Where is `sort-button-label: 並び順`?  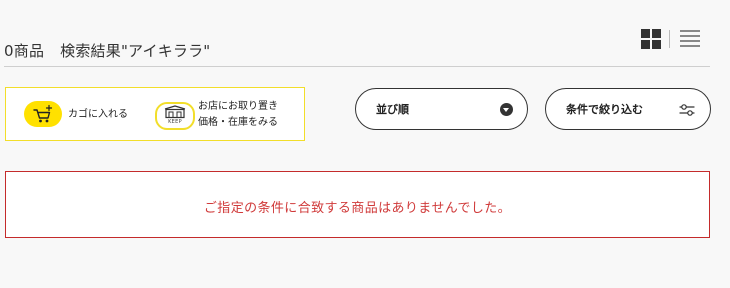 sort-button-label: 並び順 is located at coordinates (392, 109).